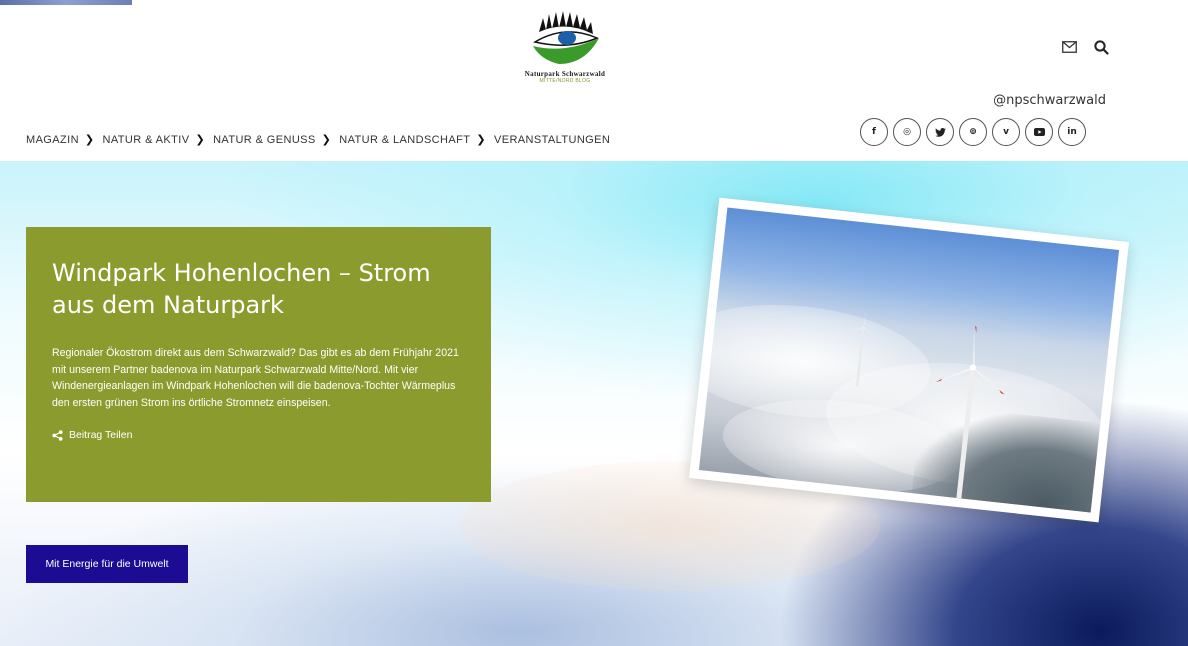 This screenshot has width=1188, height=646. I want to click on site-logo: Naturpark Schwarzwald MITTE/NORD BLOG, so click(565, 52).